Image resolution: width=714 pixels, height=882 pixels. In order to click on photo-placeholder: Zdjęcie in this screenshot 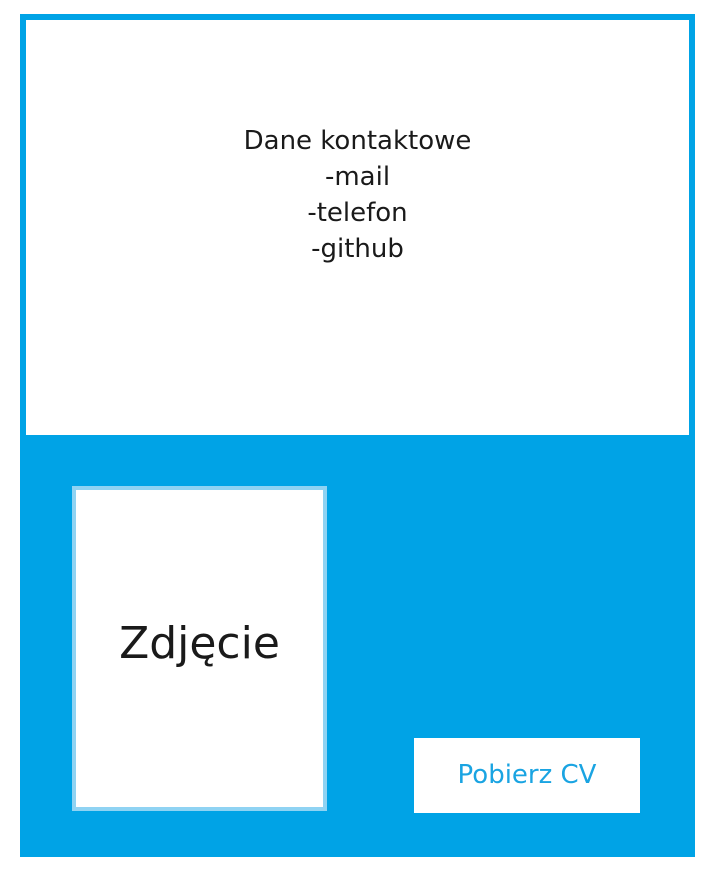, I will do `click(199, 648)`.